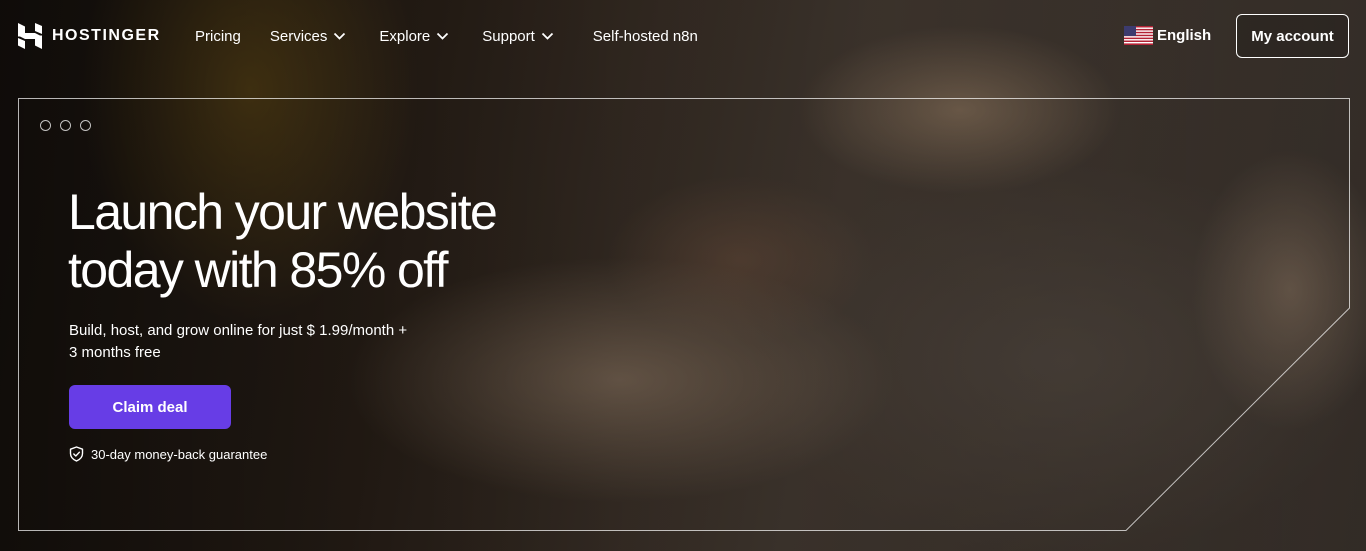 Image resolution: width=1366 pixels, height=551 pixels. I want to click on hero-title-line-1: Launch your website, so click(283, 212).